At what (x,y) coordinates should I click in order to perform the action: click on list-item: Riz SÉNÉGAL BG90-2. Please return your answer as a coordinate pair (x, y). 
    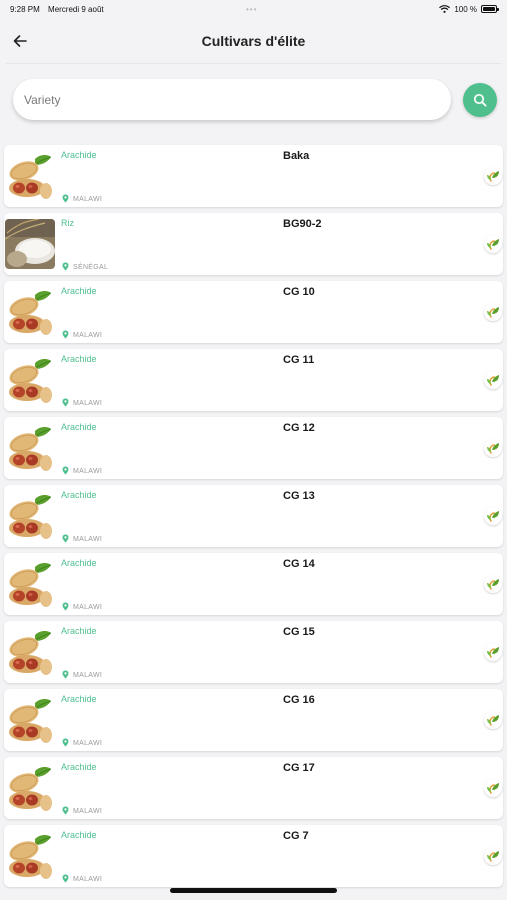
    Looking at the image, I should click on (253, 244).